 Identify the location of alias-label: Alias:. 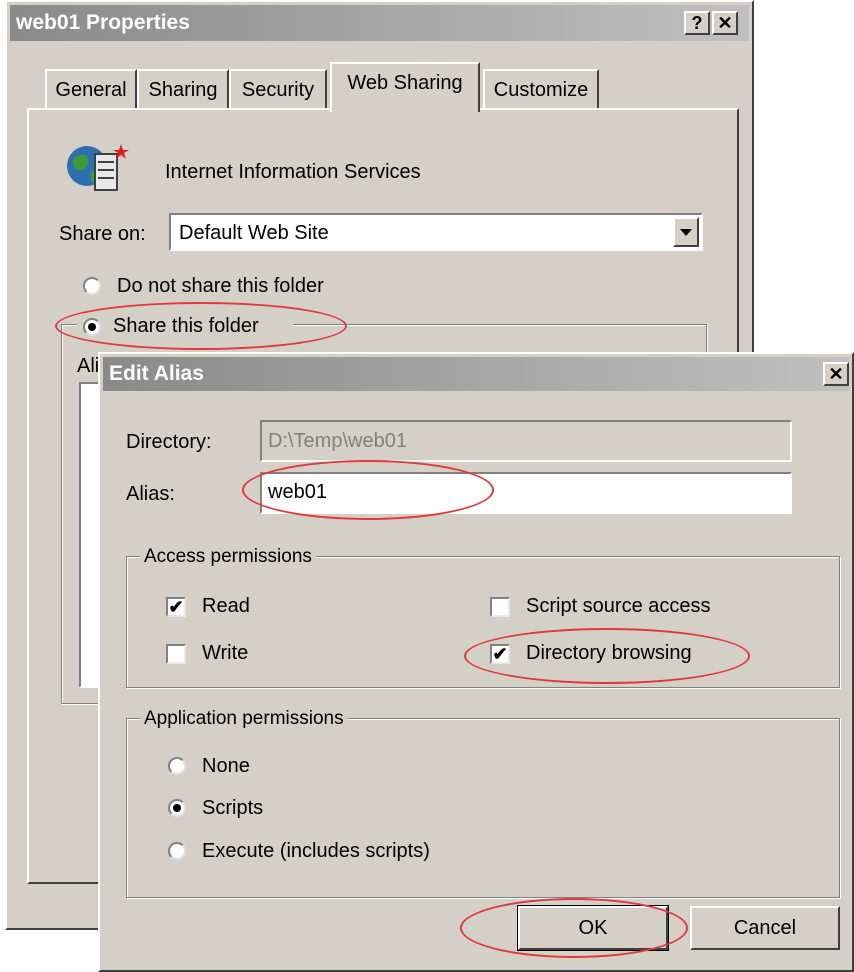
(150, 494).